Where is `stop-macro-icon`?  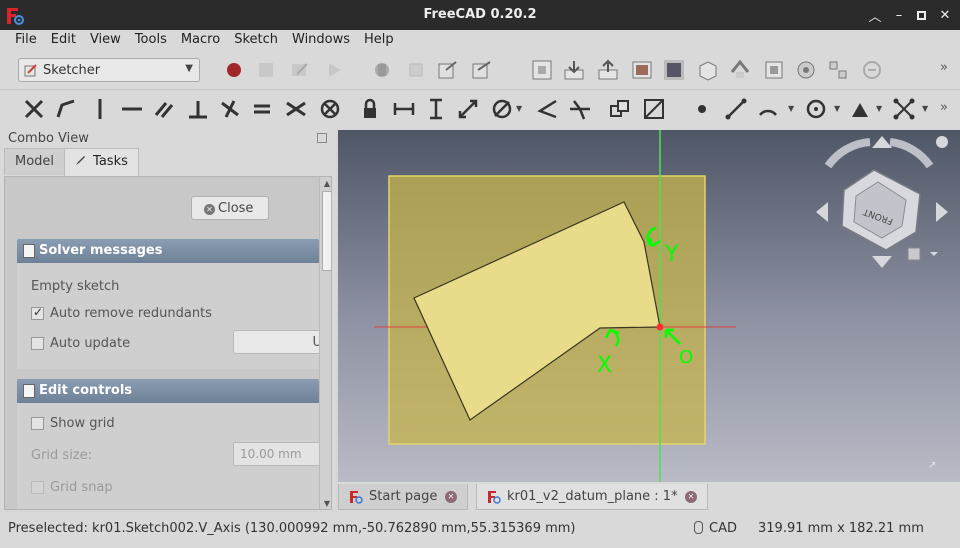 stop-macro-icon is located at coordinates (266, 70).